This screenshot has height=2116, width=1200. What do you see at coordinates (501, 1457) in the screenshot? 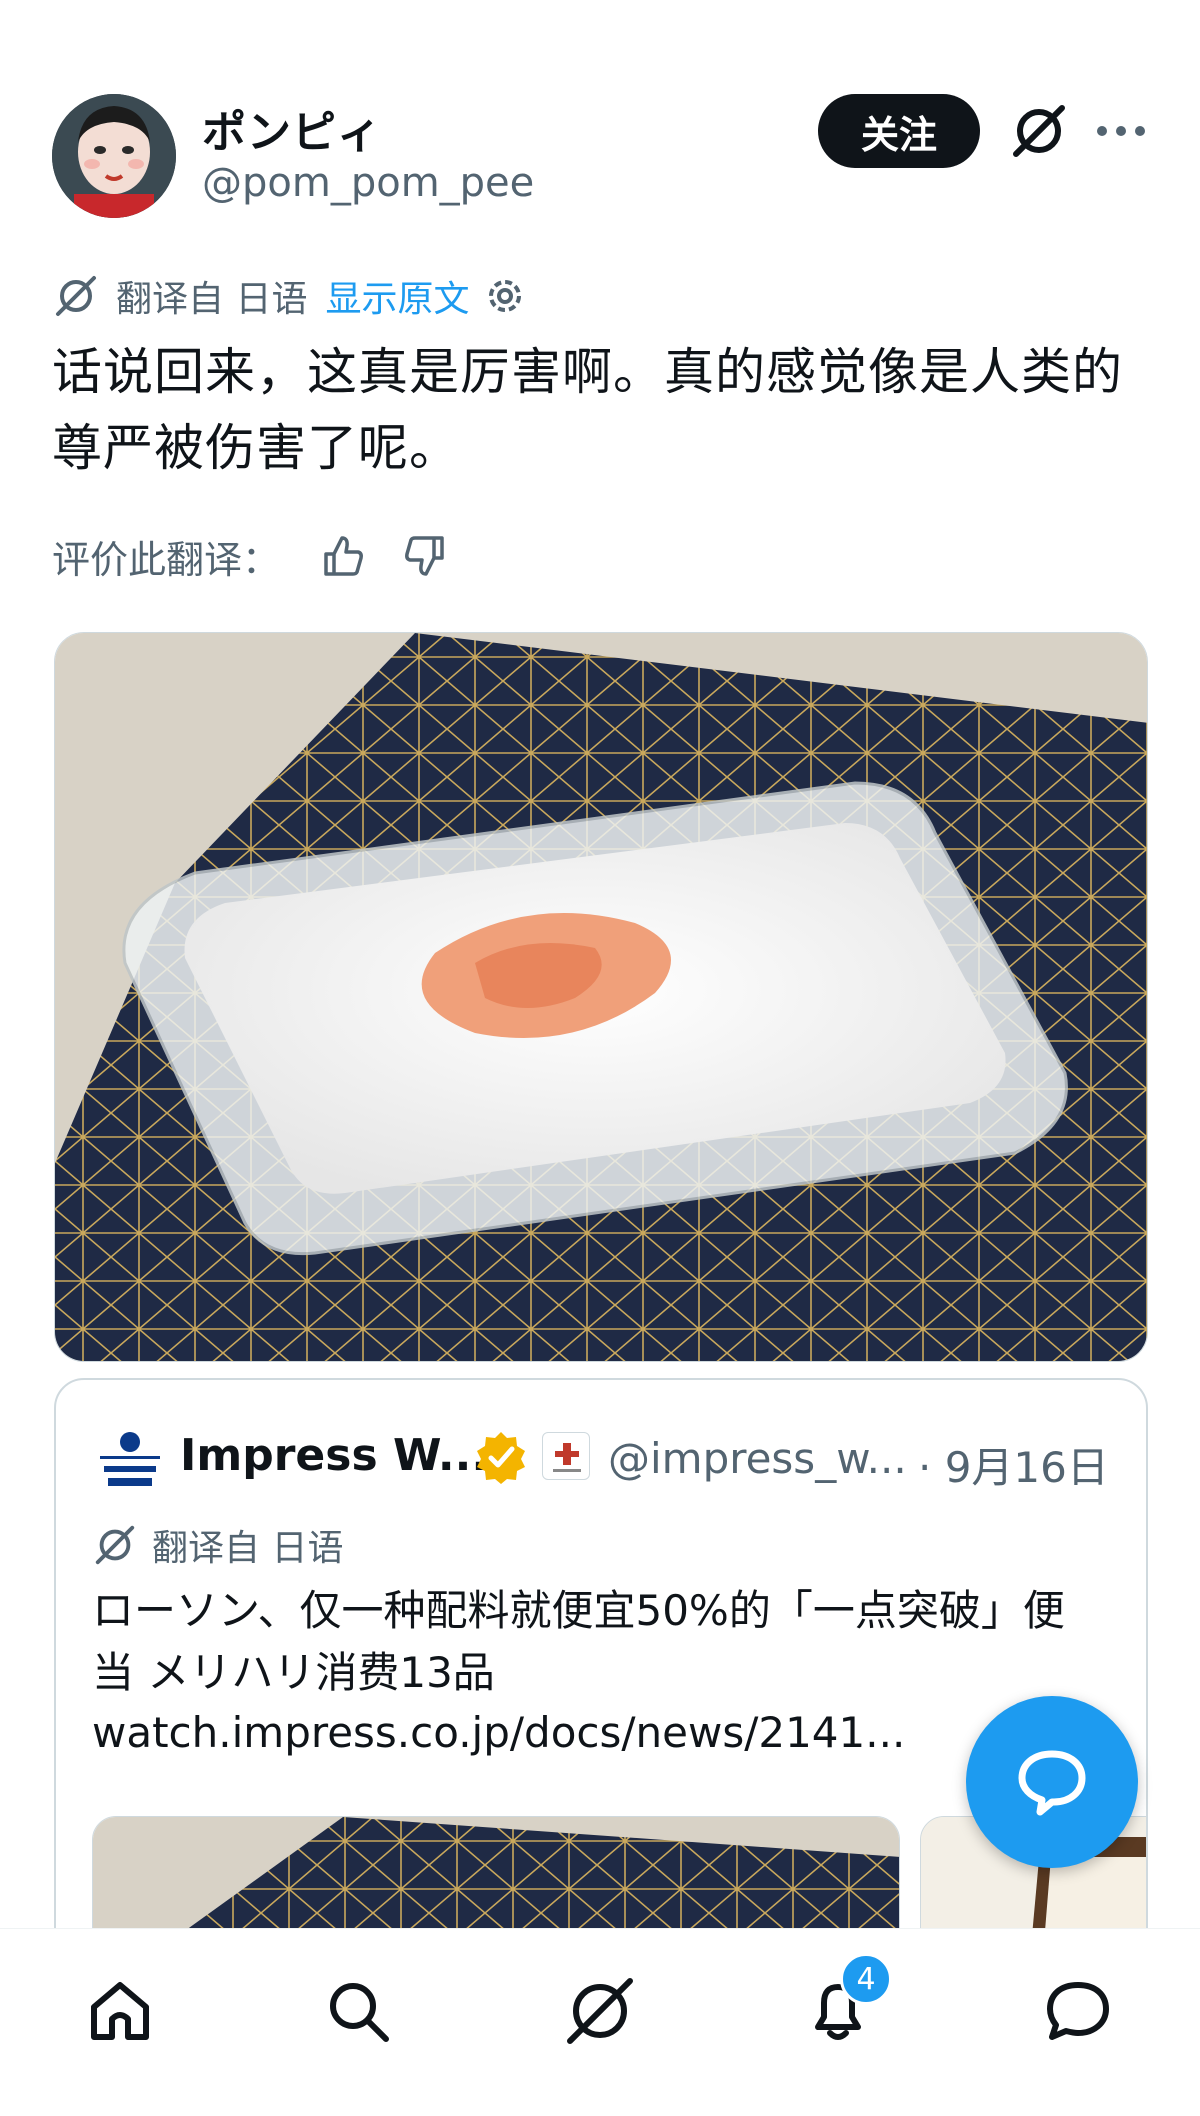
I see `verified-badge-icon` at bounding box center [501, 1457].